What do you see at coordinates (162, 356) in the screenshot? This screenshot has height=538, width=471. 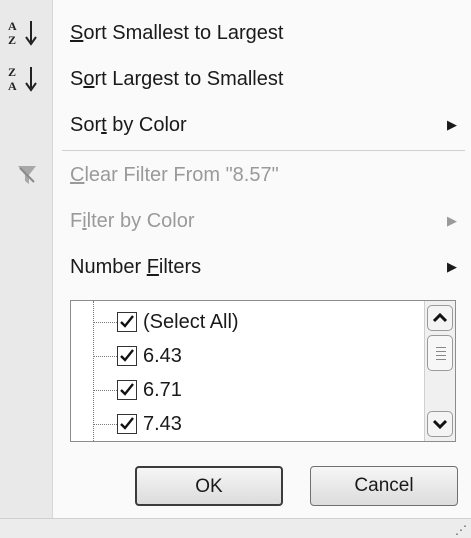 I see `list-item-label: 6.43` at bounding box center [162, 356].